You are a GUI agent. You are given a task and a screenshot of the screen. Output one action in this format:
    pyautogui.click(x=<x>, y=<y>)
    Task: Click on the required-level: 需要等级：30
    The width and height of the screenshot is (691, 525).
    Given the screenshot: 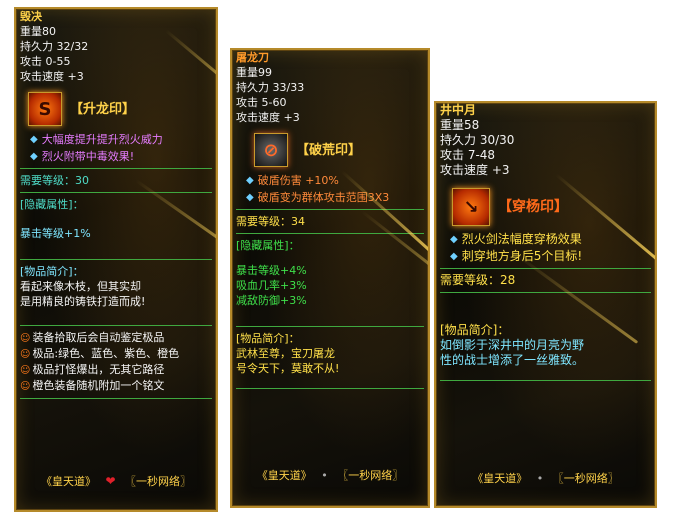 What is the action you would take?
    pyautogui.click(x=54, y=180)
    